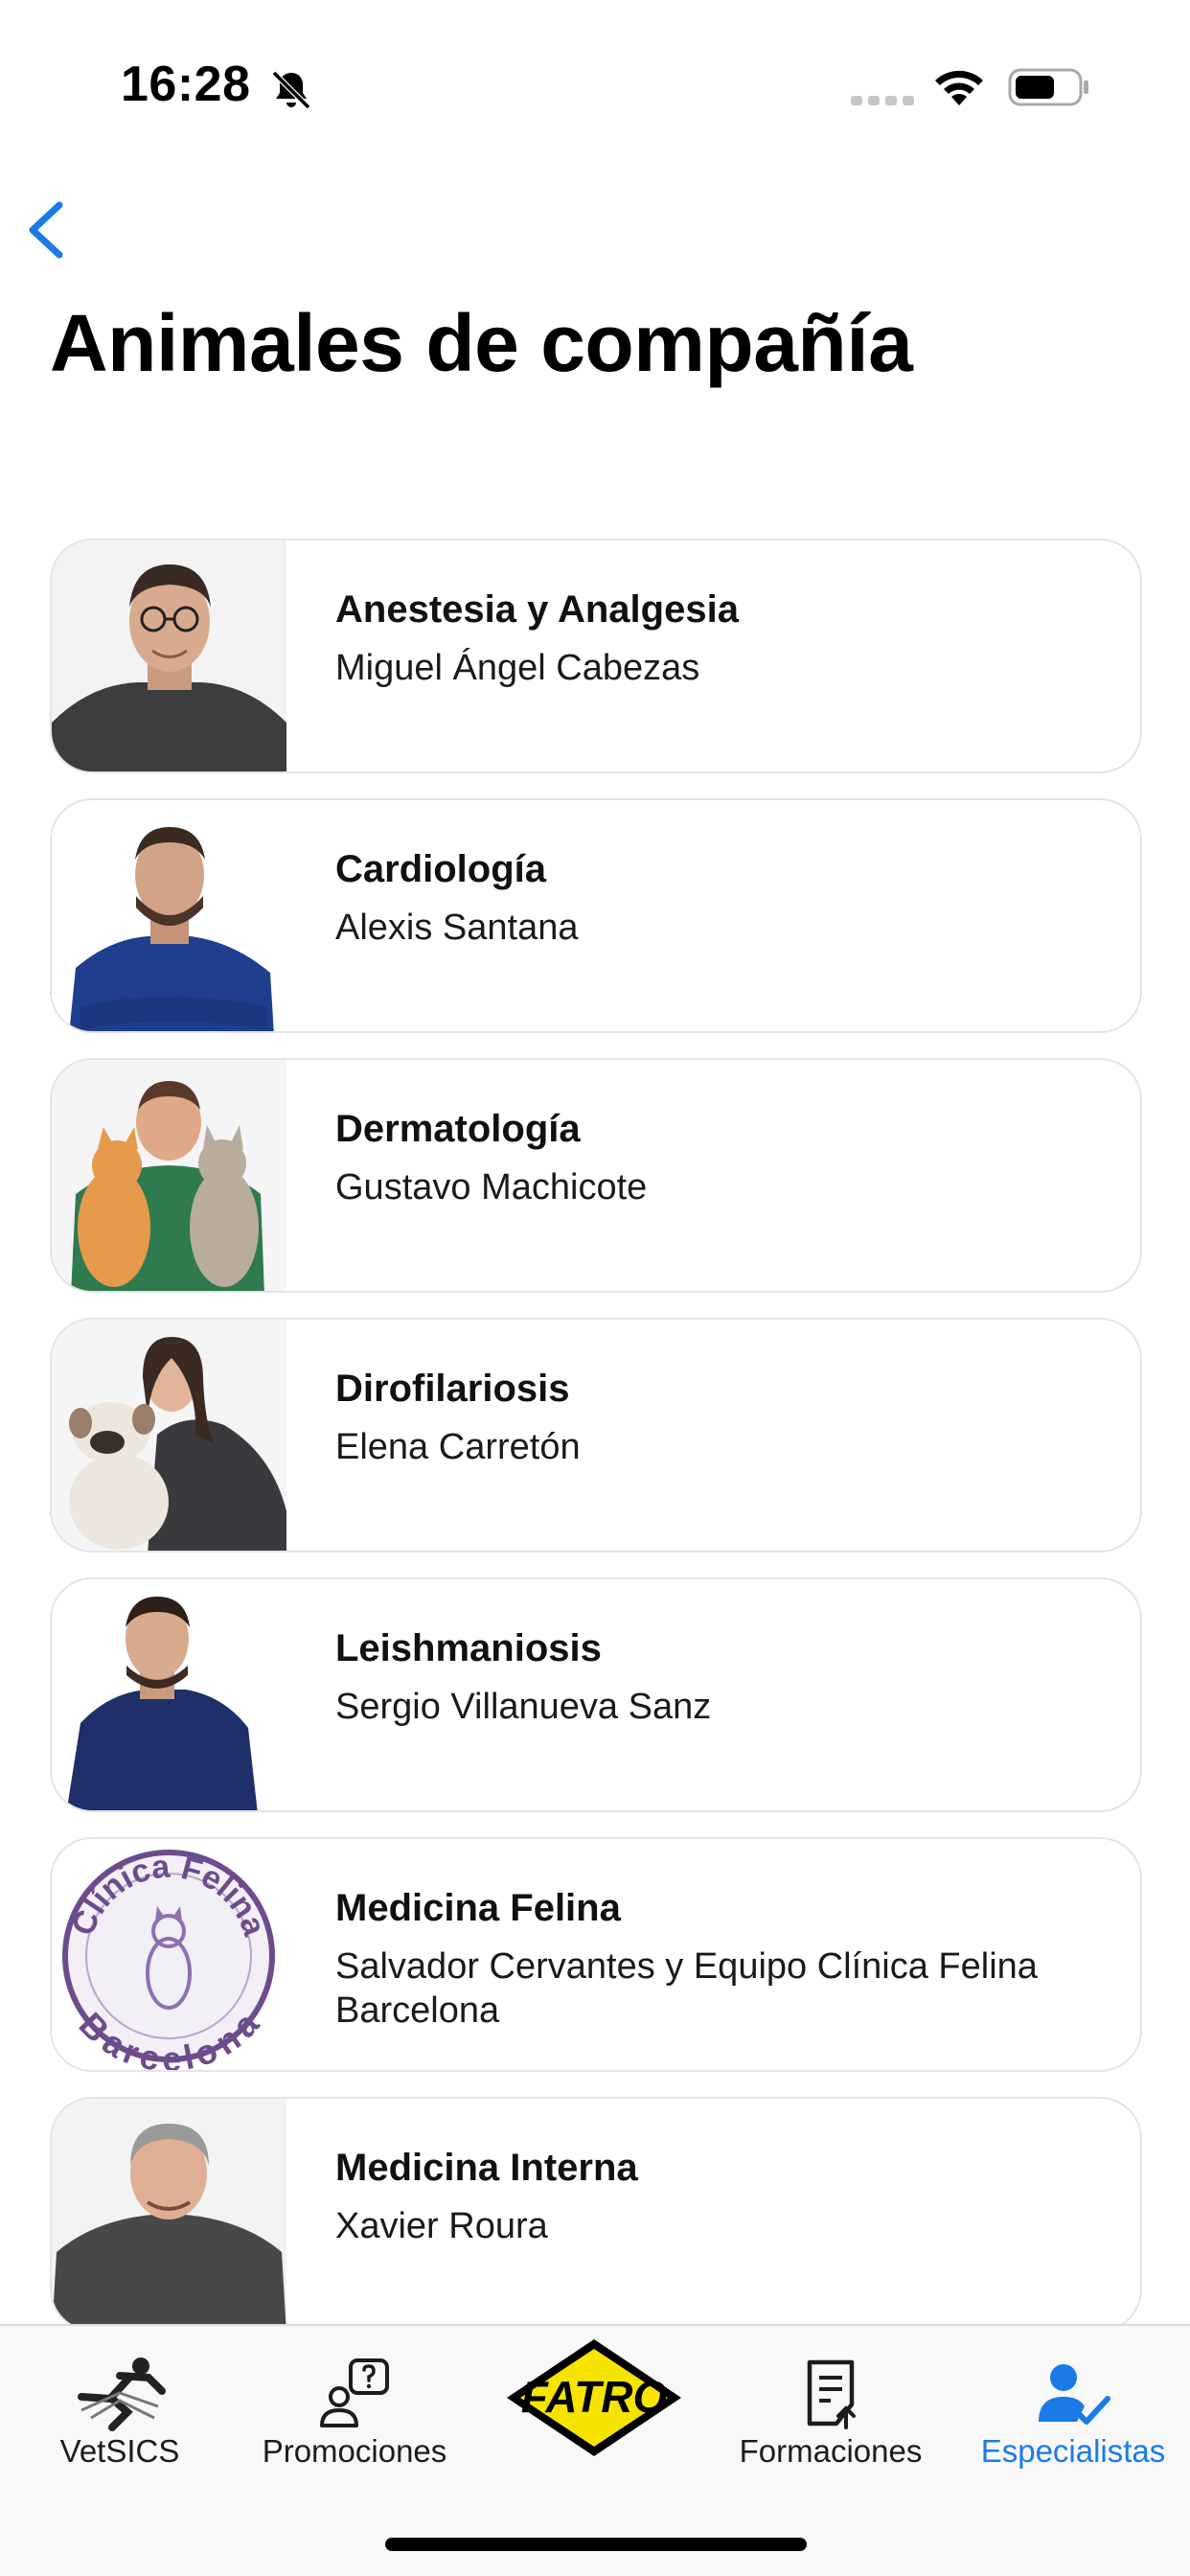  I want to click on tab-label: Promociones, so click(355, 2451).